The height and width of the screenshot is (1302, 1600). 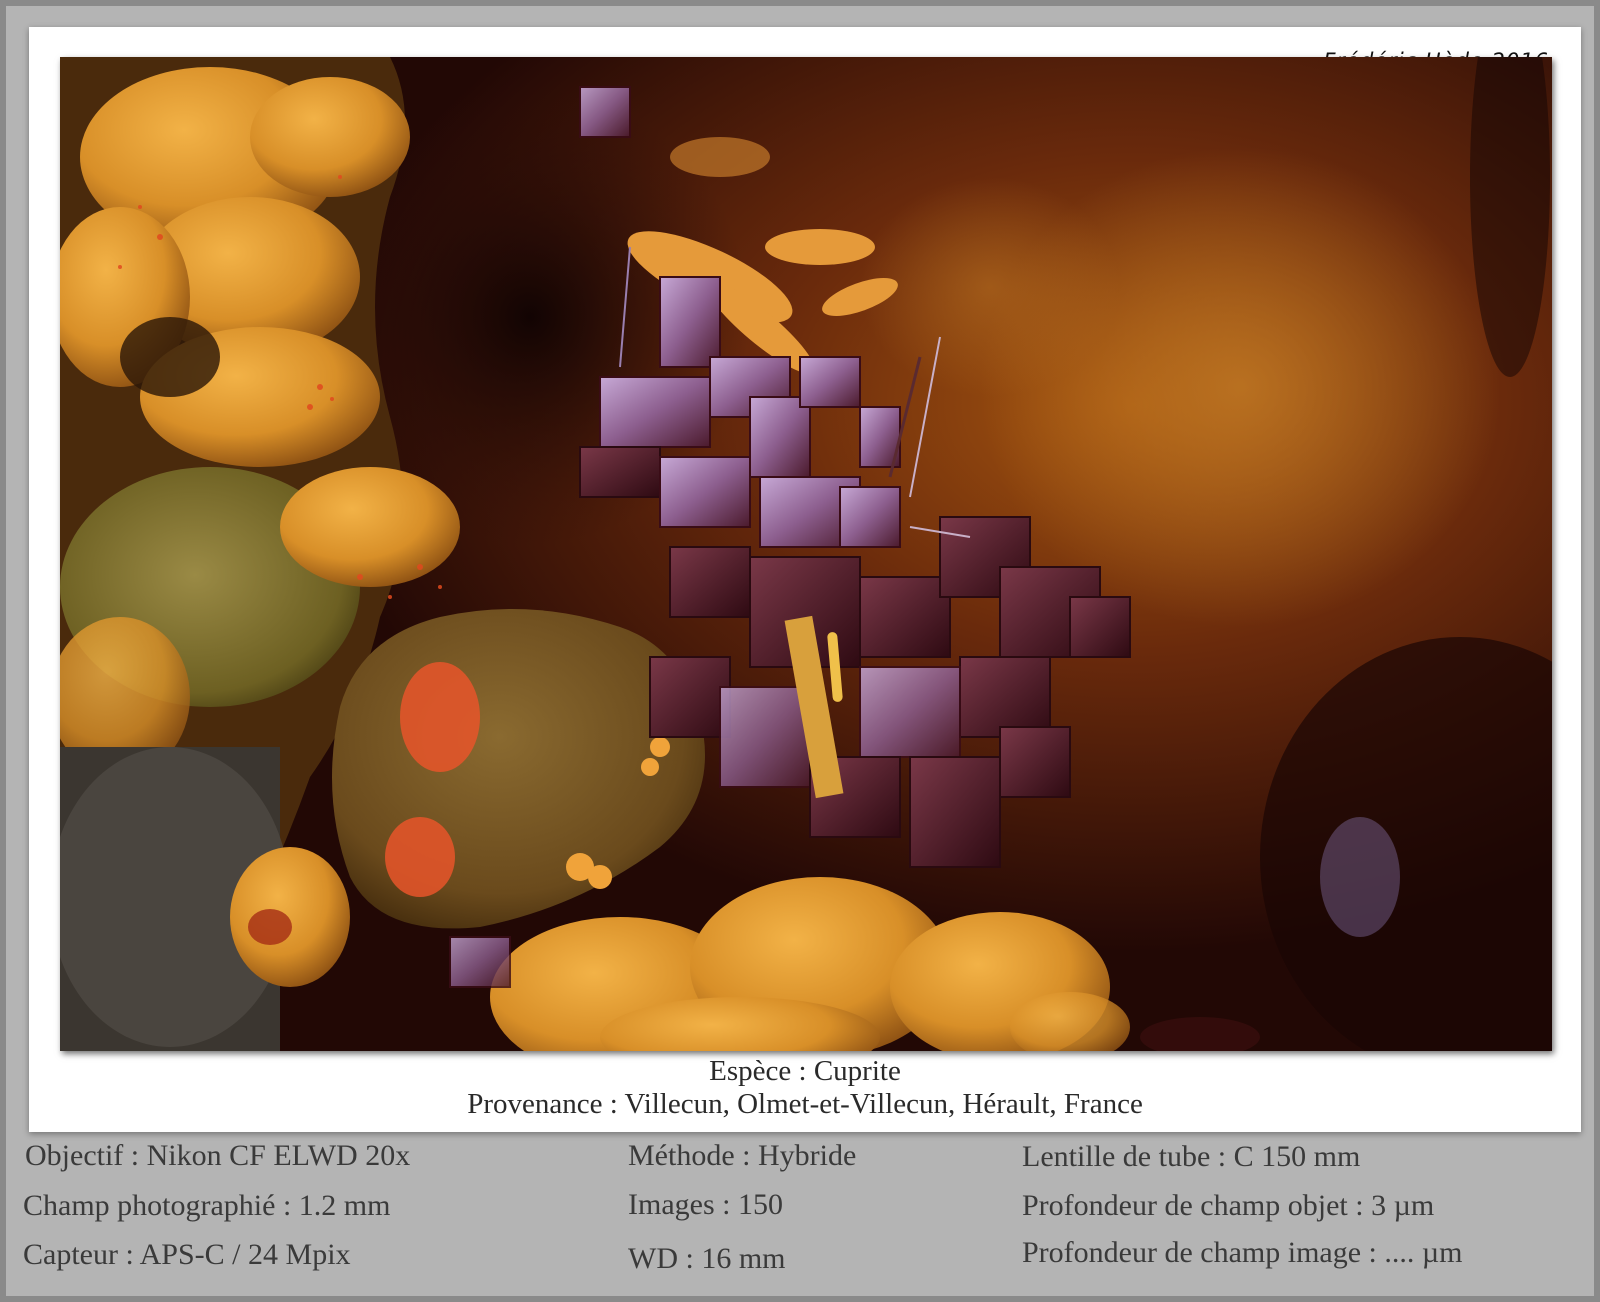 I want to click on spec-tube-lens: Lentille de tube : C 150 mm, so click(x=1191, y=1156).